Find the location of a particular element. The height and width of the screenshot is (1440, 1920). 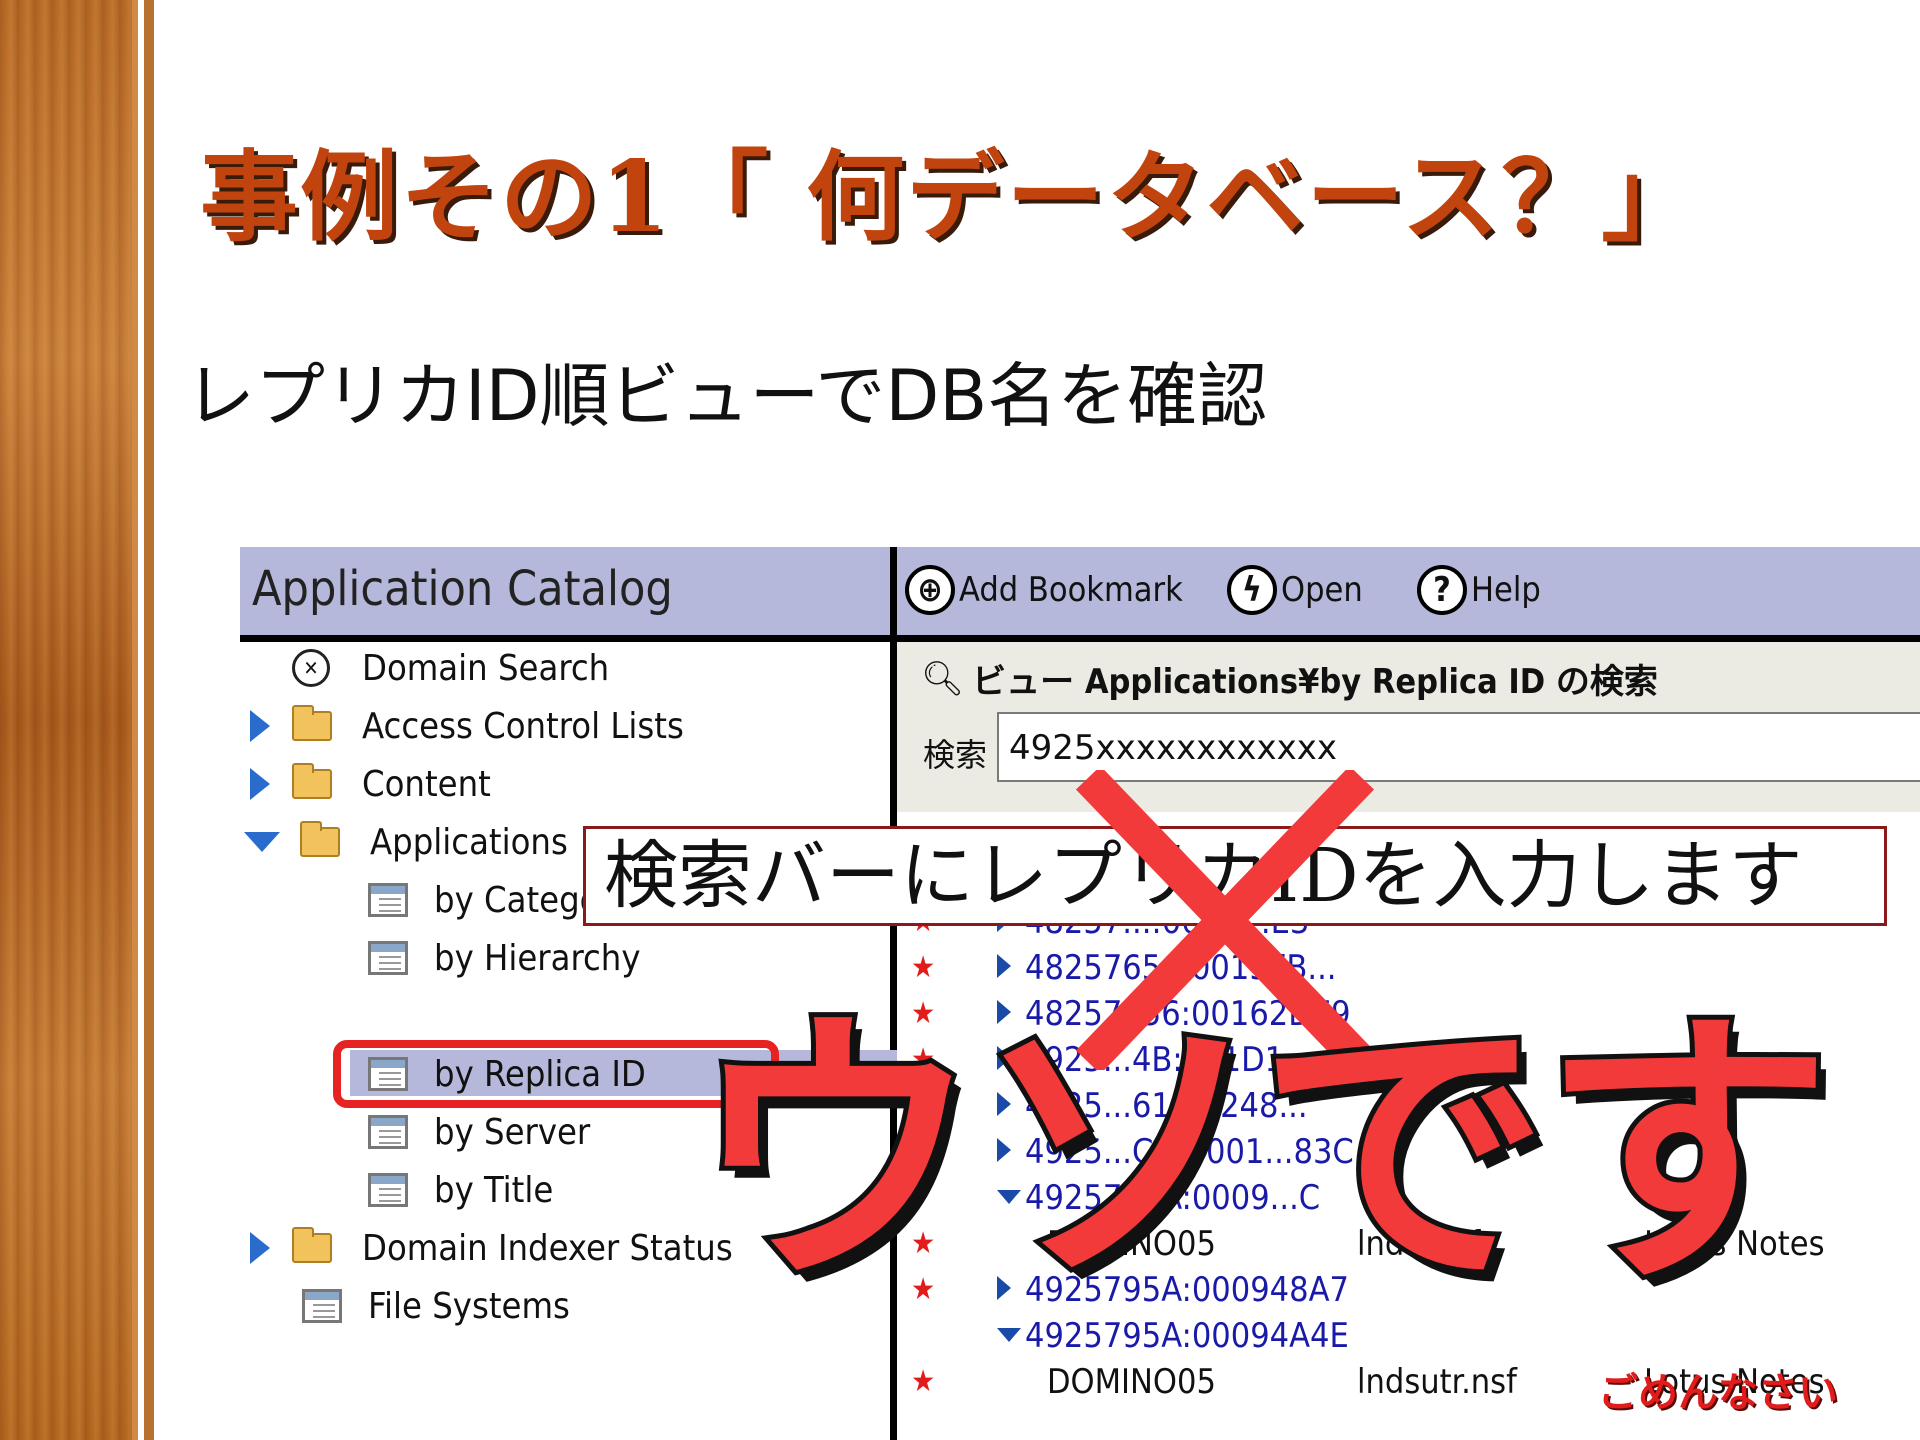

apology-text: ごめんなさい is located at coordinates (1718, 1393).